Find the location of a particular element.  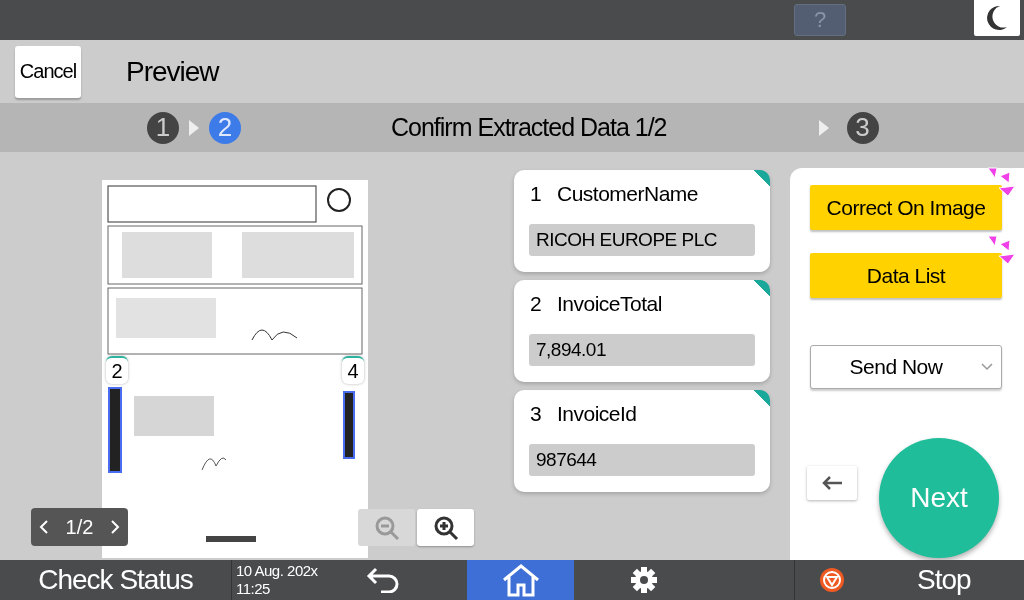

step-indicator: 2 is located at coordinates (225, 127).